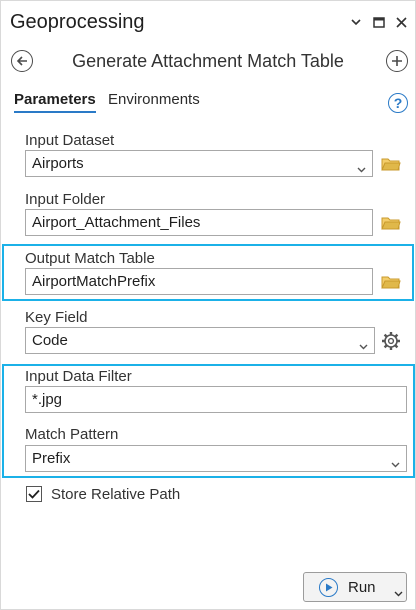  Describe the element at coordinates (116, 222) in the screenshot. I see `input-folder-value: Airport_Attachment_Files` at that location.